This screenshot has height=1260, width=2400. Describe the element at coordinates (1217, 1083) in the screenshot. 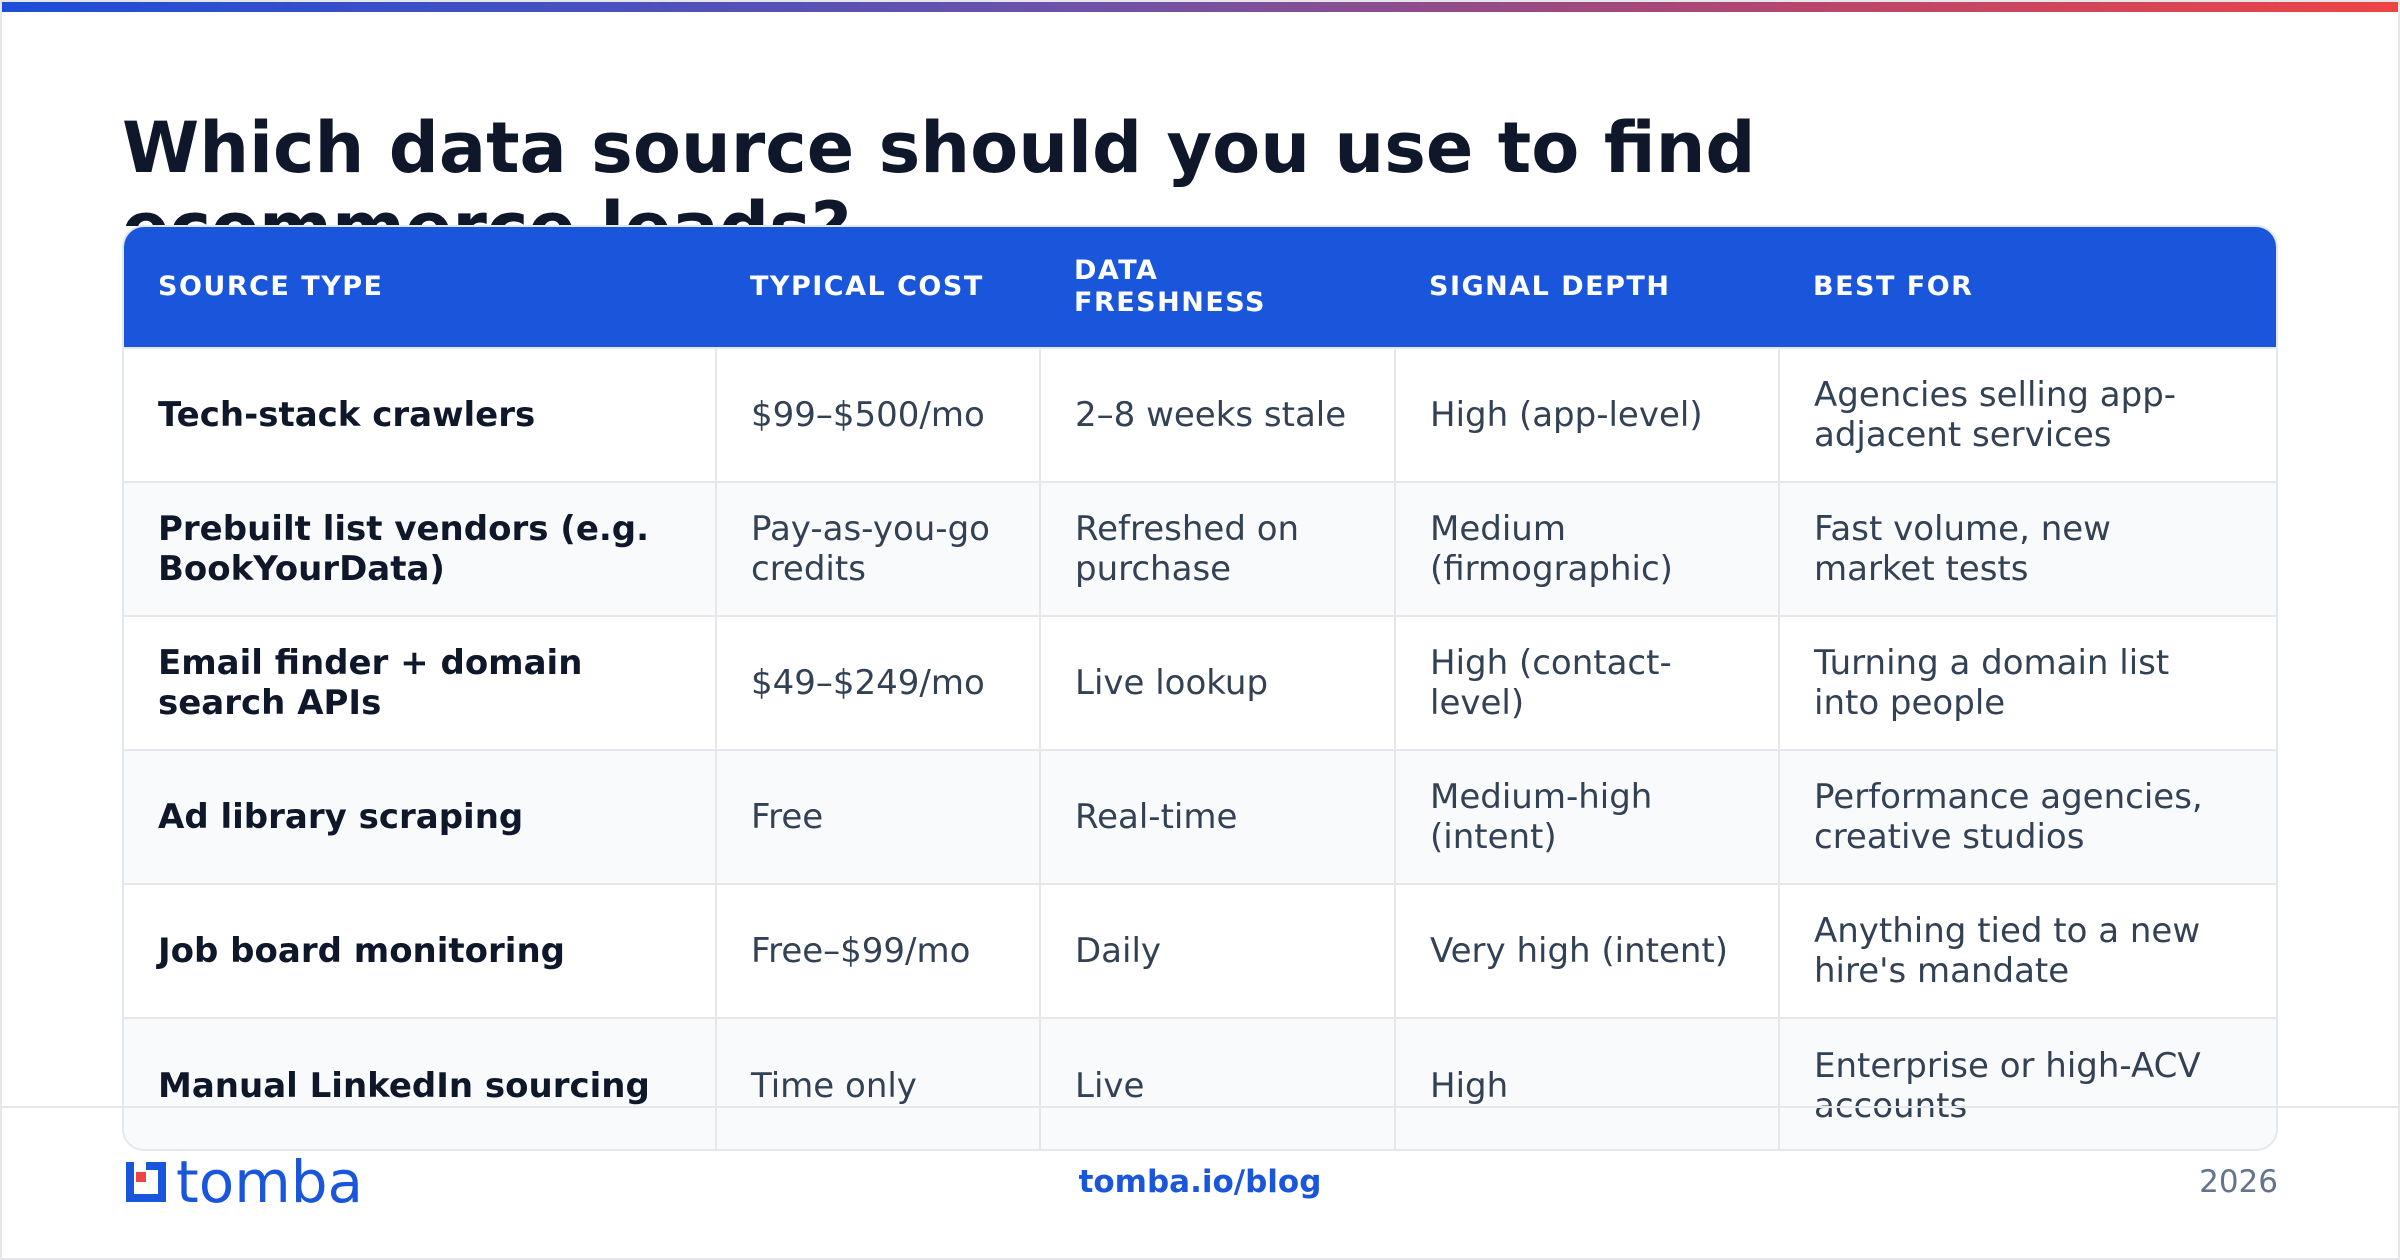

I see `cell-data-freshness: Live` at that location.